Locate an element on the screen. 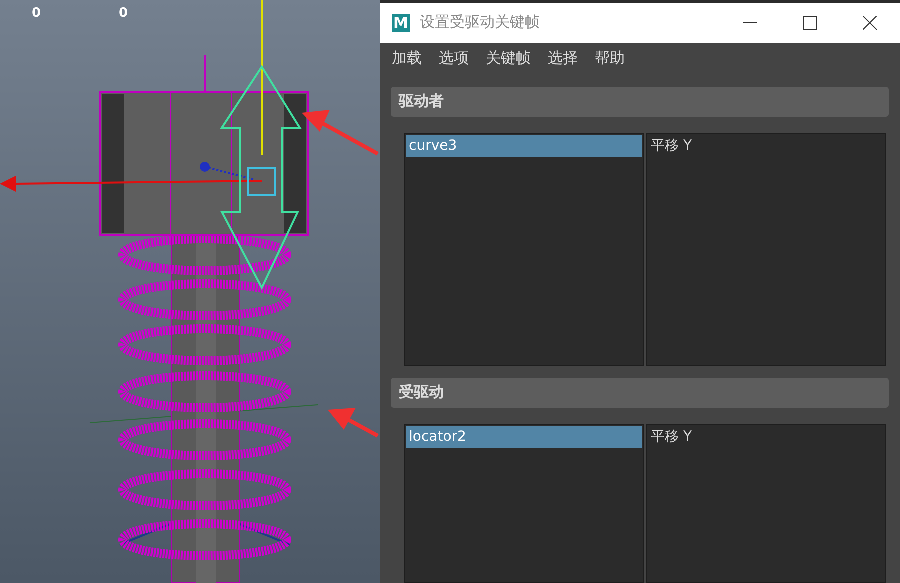 The width and height of the screenshot is (900, 583). menu-item: 关键帧 is located at coordinates (508, 58).